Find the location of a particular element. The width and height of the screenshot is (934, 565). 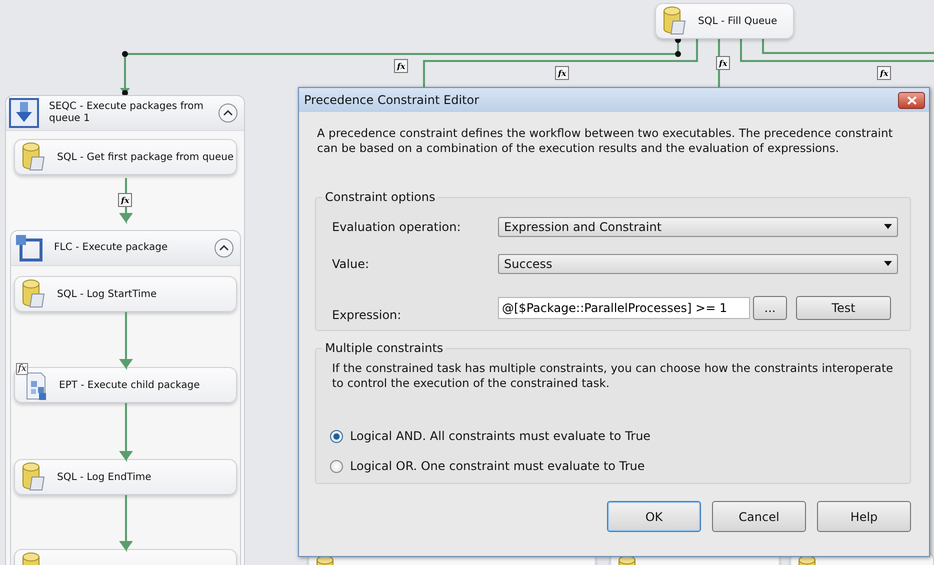

container-title: FLC - Execute package is located at coordinates (111, 248).